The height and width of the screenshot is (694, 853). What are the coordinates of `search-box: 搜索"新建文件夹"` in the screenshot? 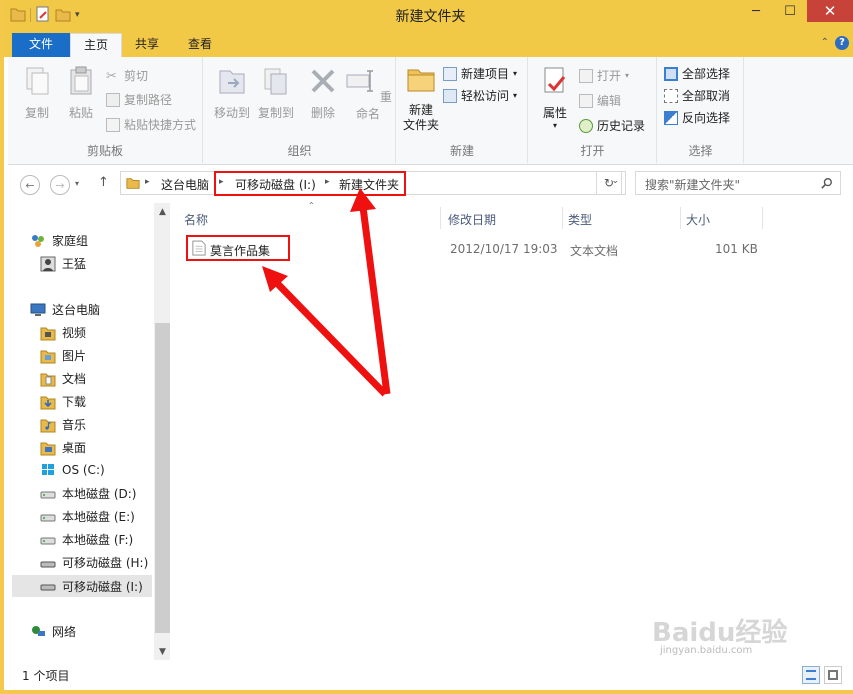 It's located at (738, 183).